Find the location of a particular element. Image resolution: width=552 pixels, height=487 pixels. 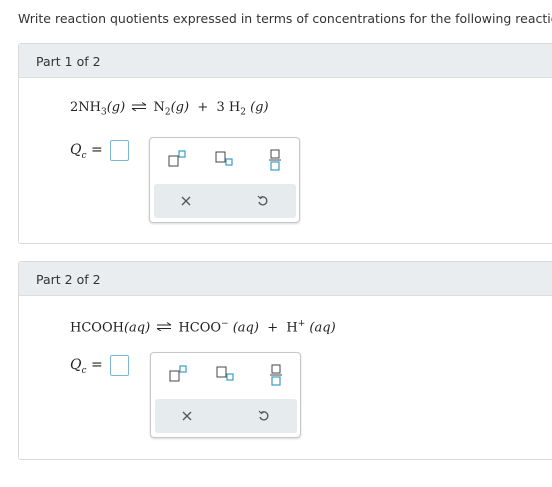

eq-reactant-state: (g) is located at coordinates (116, 107).